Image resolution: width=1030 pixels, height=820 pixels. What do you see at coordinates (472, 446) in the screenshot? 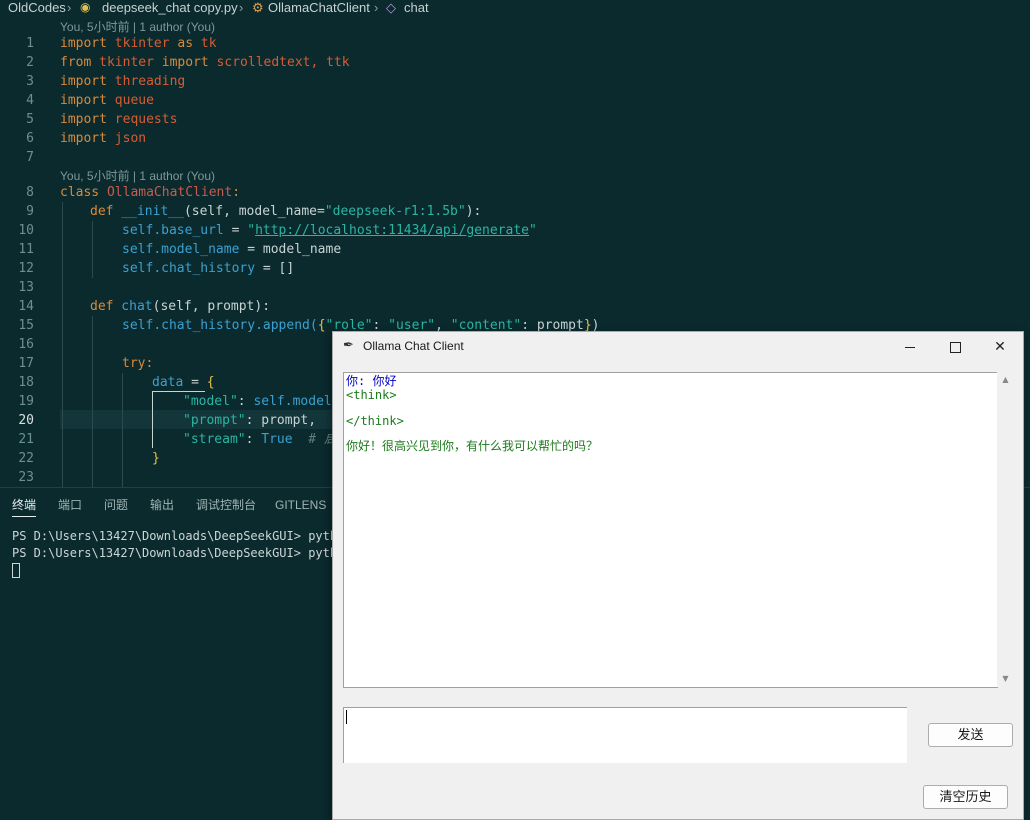
I see `assistant-message: 你好！很高兴见到你，有什么我可以帮忙的吗？` at bounding box center [472, 446].